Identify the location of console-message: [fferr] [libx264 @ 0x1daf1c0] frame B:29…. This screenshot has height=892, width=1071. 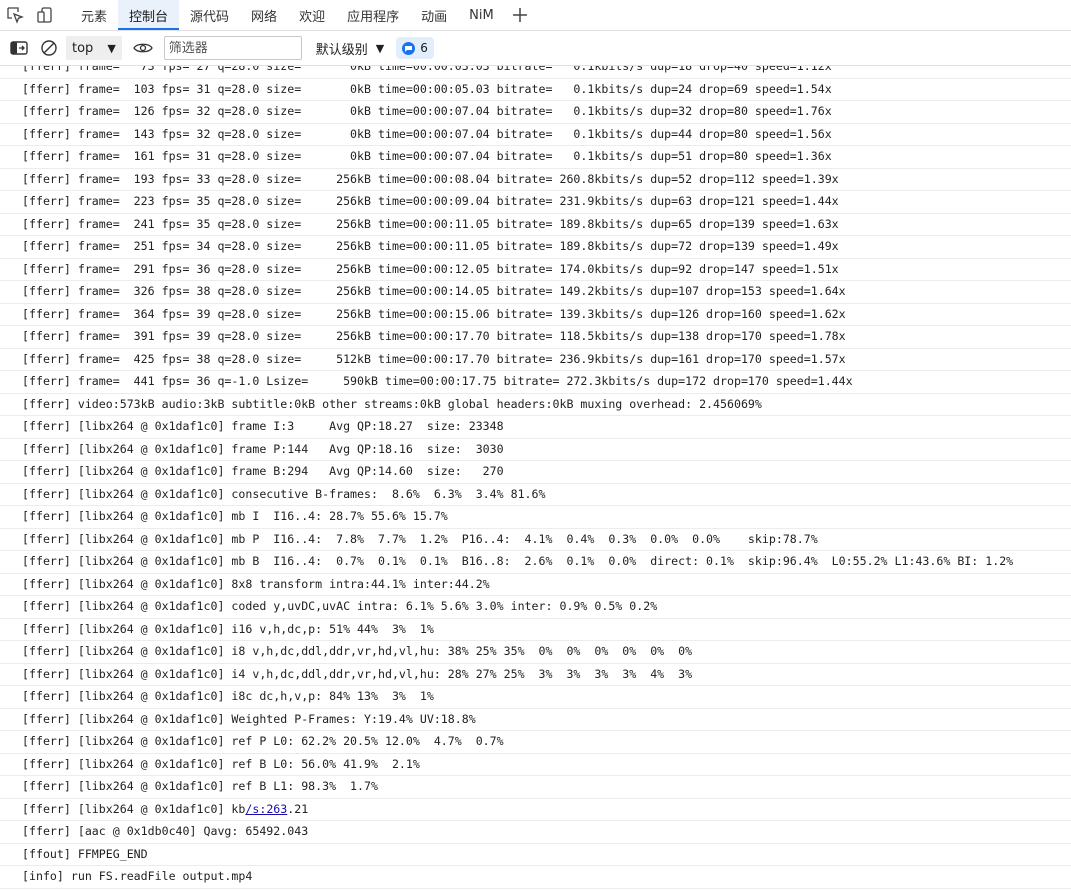
(535, 472).